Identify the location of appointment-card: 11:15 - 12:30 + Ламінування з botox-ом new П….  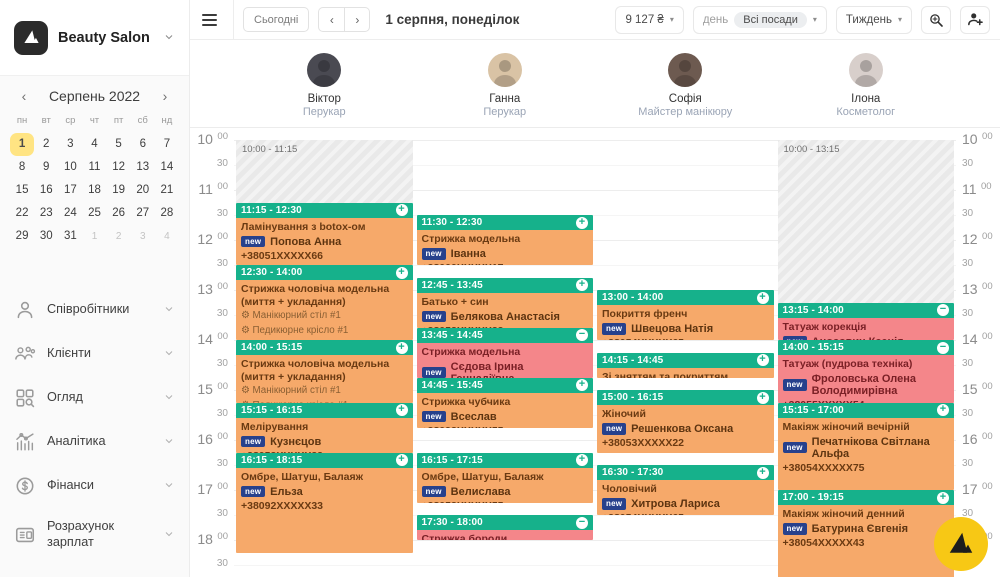
(324, 233).